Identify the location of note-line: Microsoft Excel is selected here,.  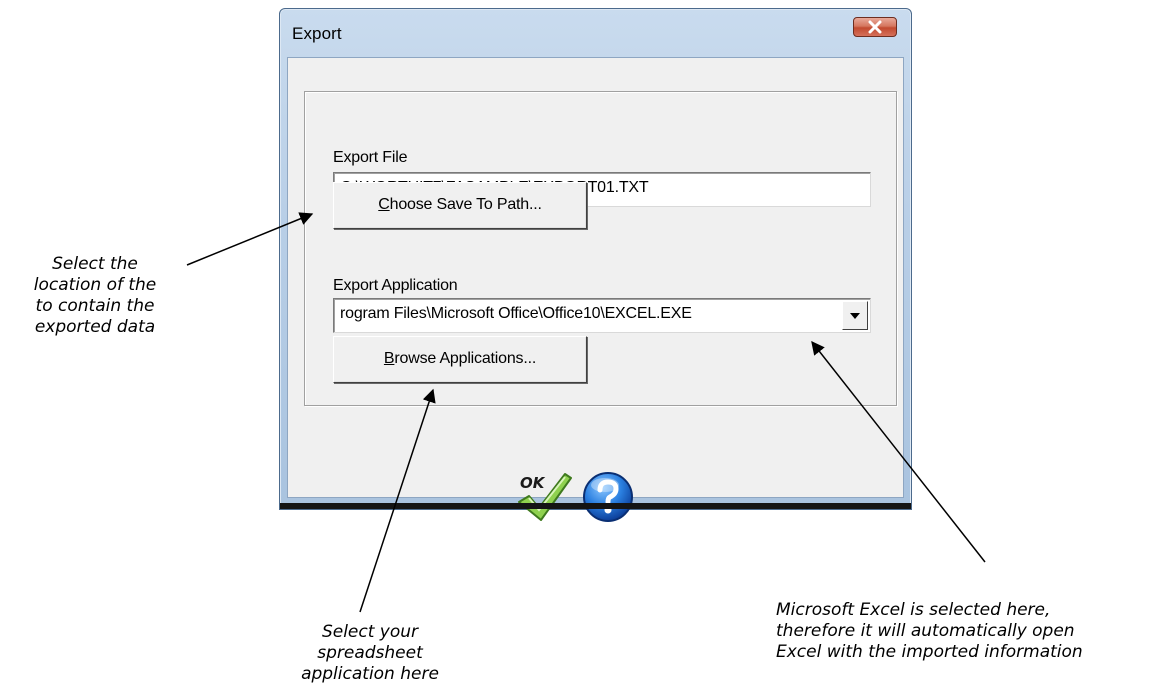
(913, 610).